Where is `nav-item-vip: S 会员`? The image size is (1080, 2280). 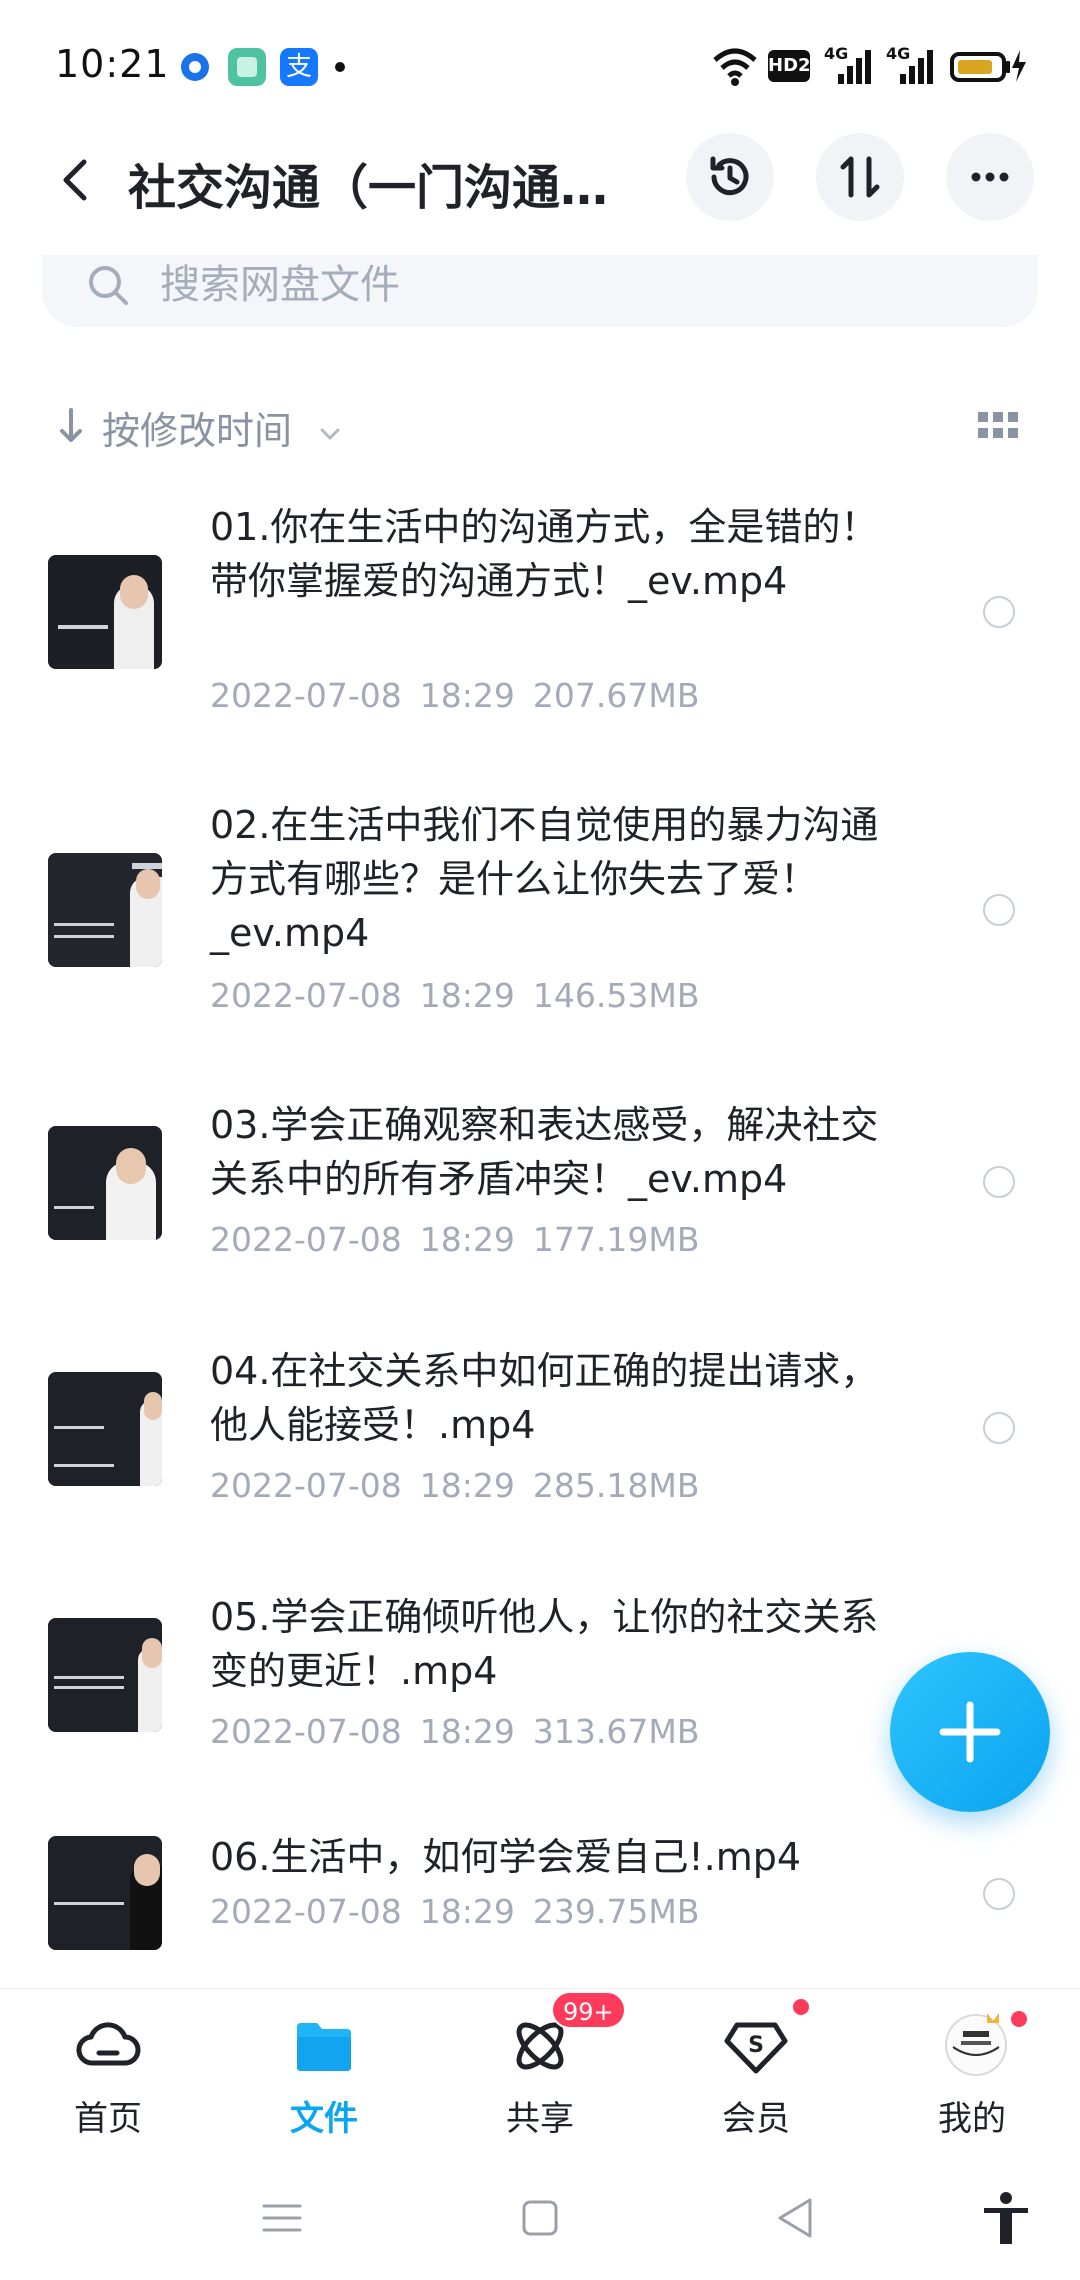
nav-item-vip: S 会员 is located at coordinates (756, 2069).